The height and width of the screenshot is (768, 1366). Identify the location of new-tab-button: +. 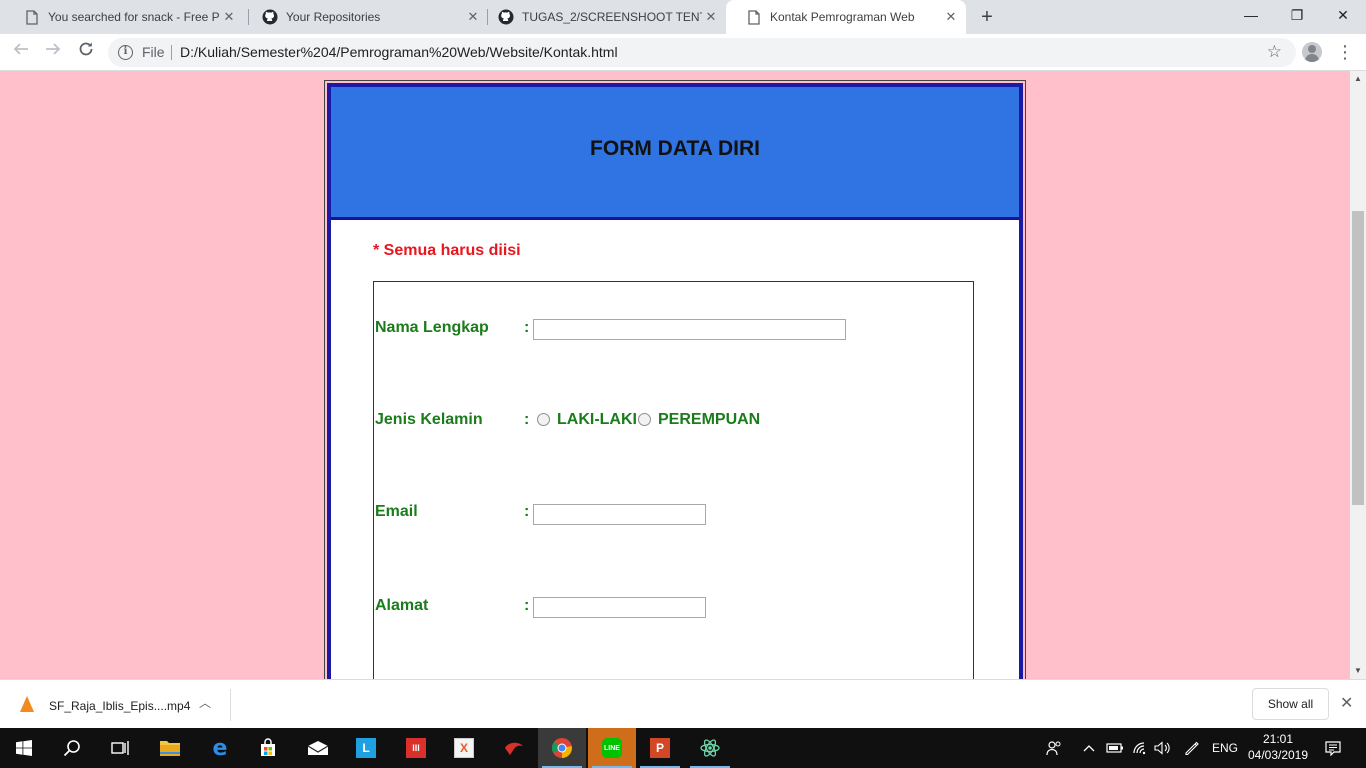
(987, 17).